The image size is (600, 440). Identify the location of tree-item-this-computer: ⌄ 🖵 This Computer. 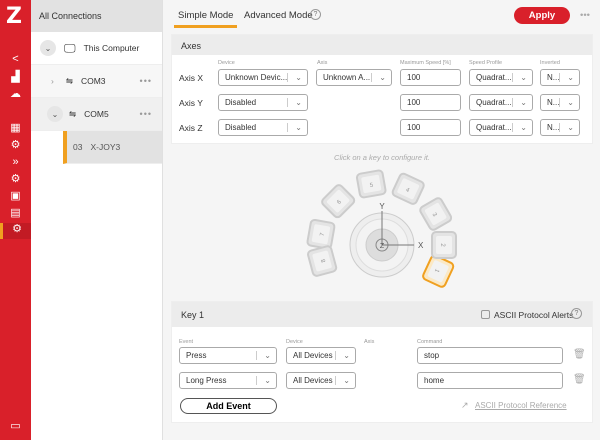
(96, 48).